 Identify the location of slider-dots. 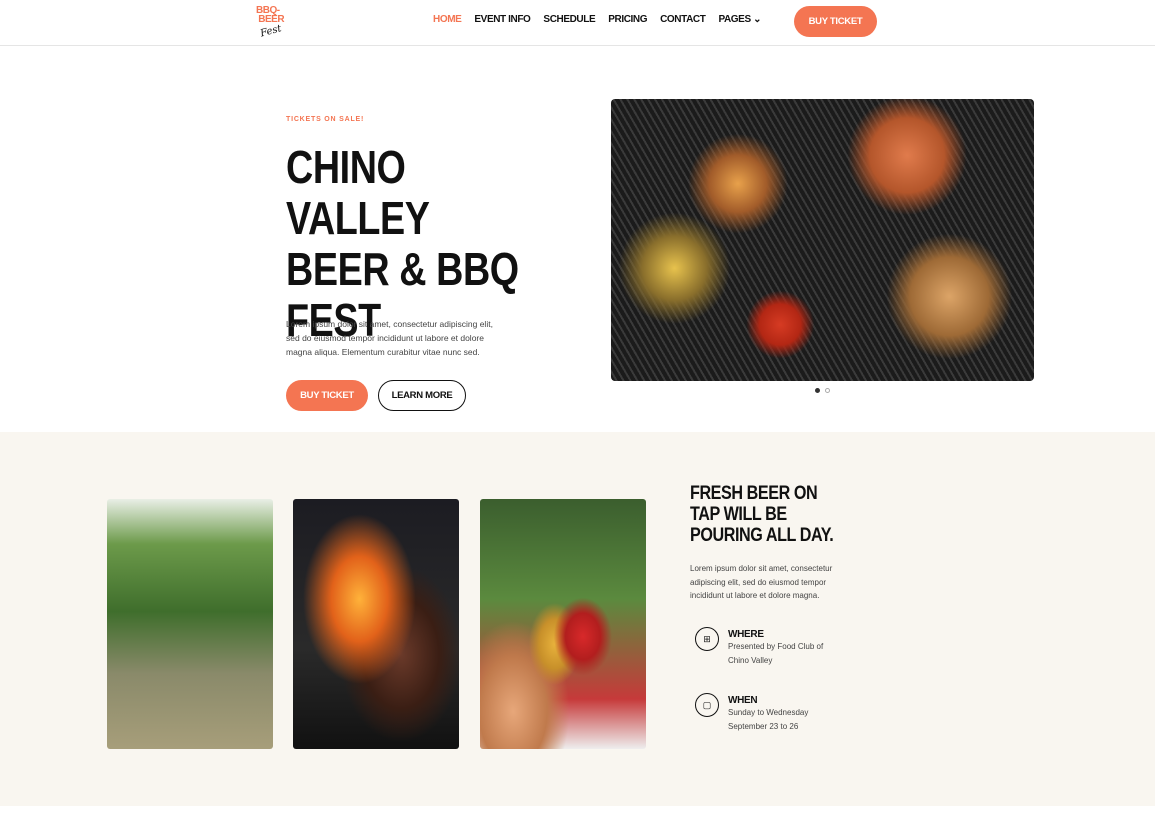
(822, 390).